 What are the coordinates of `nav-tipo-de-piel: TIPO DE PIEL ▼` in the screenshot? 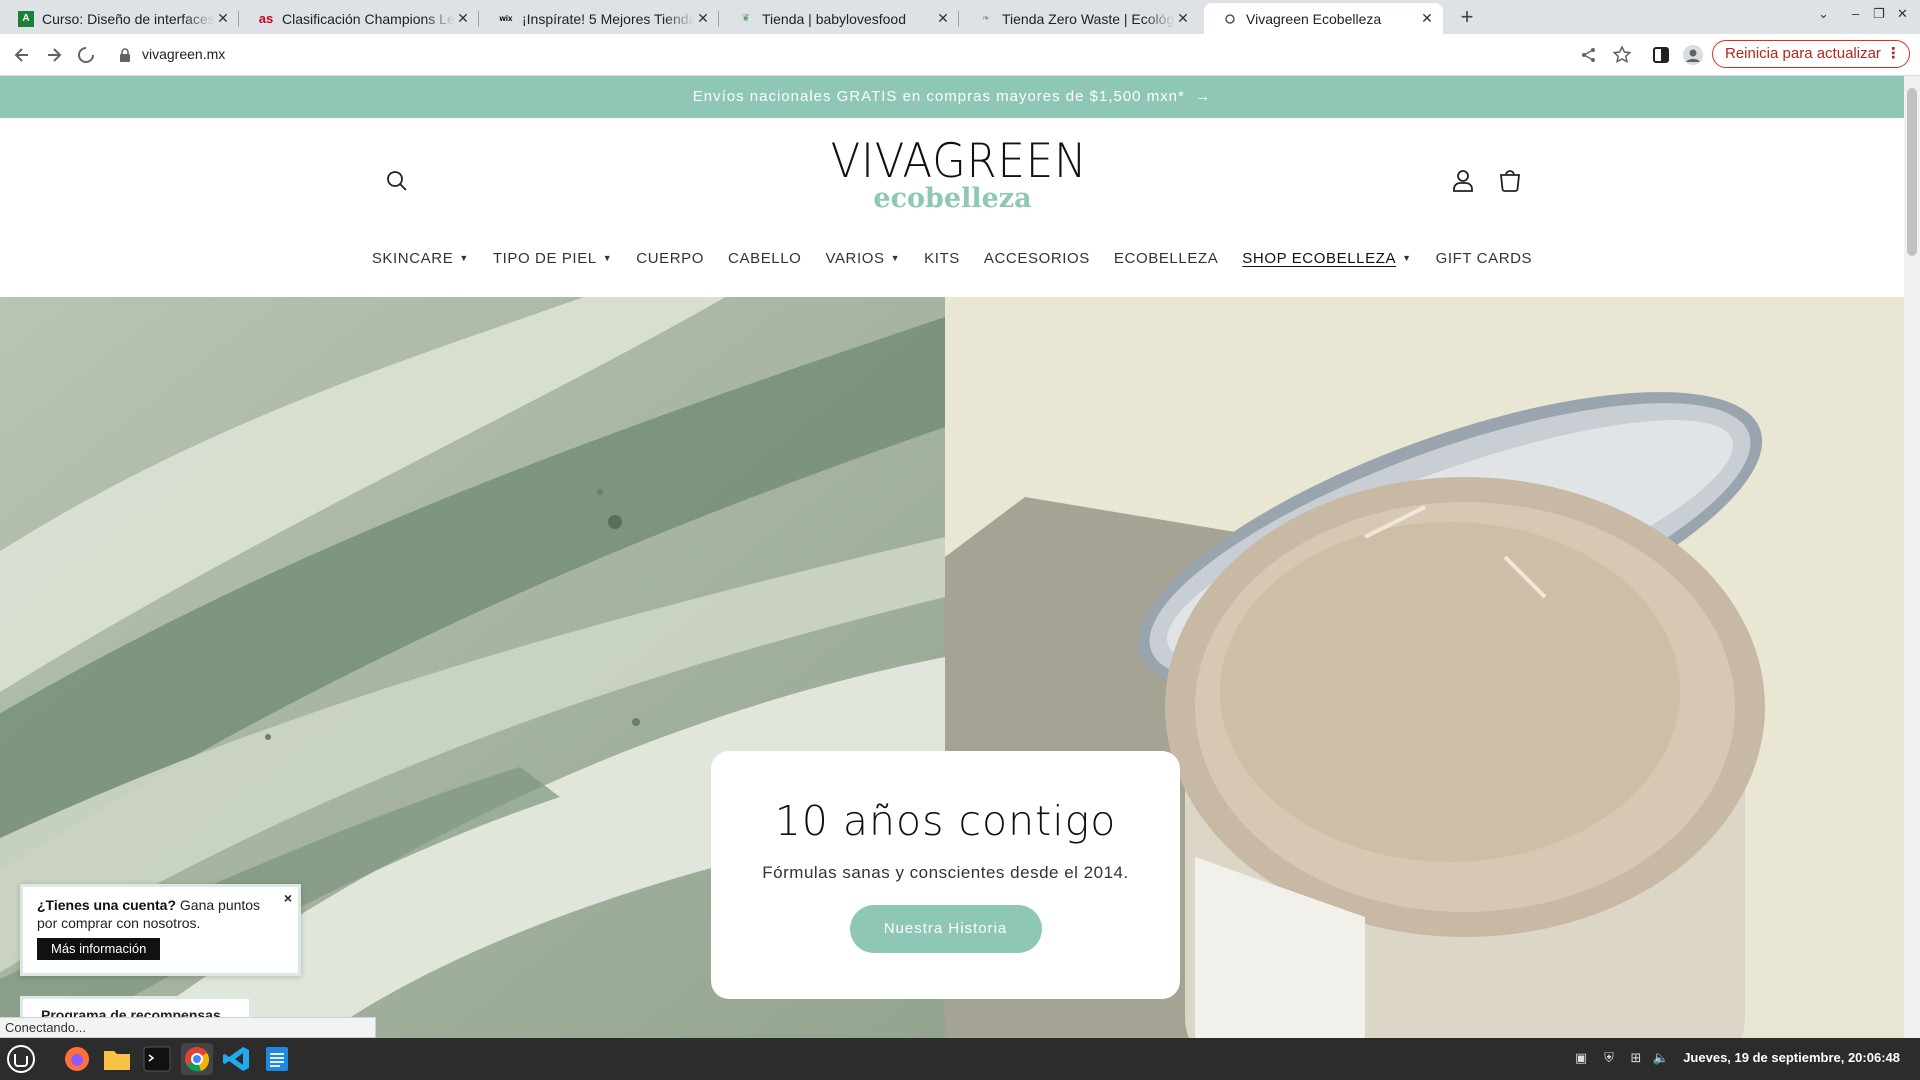 It's located at (552, 258).